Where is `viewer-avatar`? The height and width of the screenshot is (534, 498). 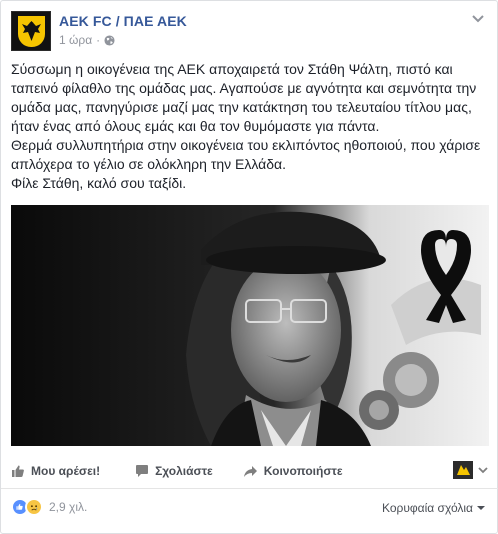 viewer-avatar is located at coordinates (463, 470).